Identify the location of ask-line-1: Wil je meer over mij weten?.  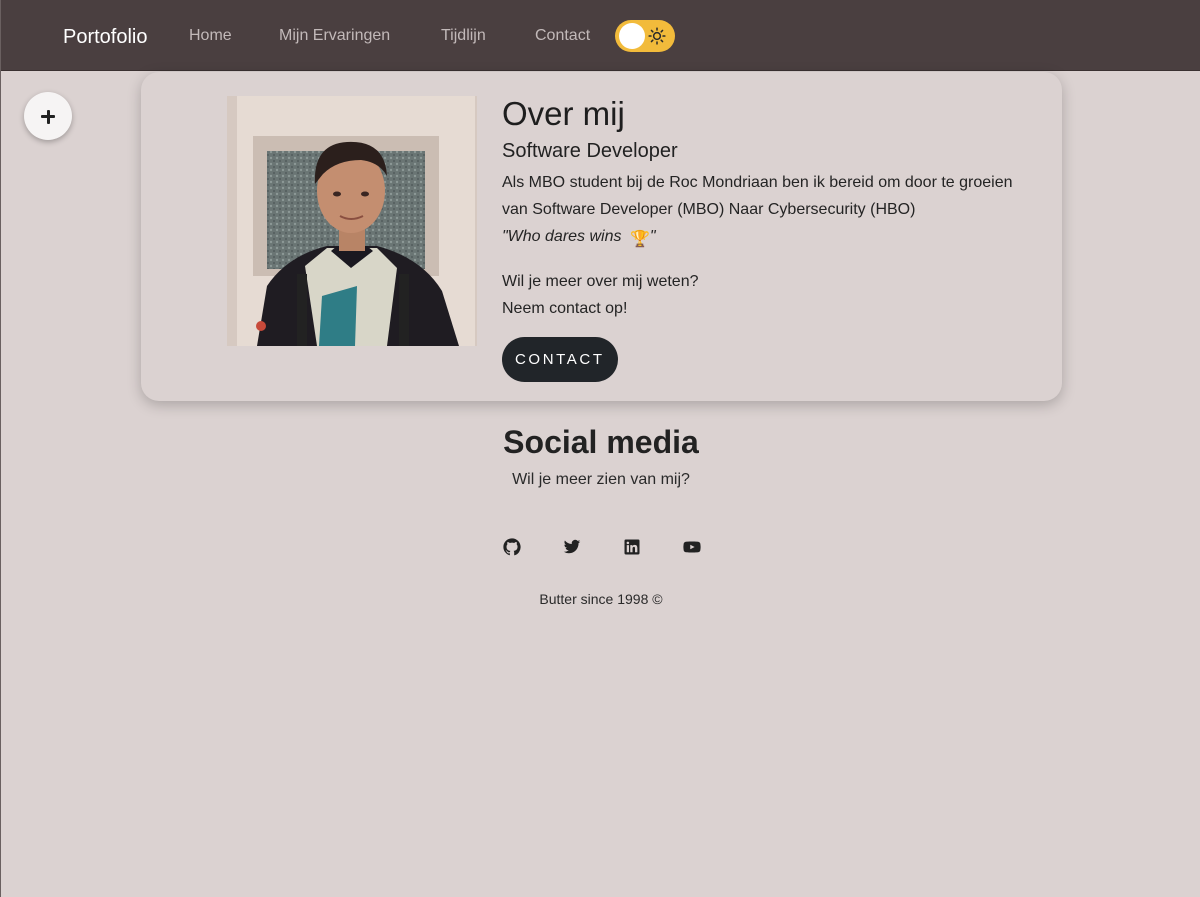
(600, 281).